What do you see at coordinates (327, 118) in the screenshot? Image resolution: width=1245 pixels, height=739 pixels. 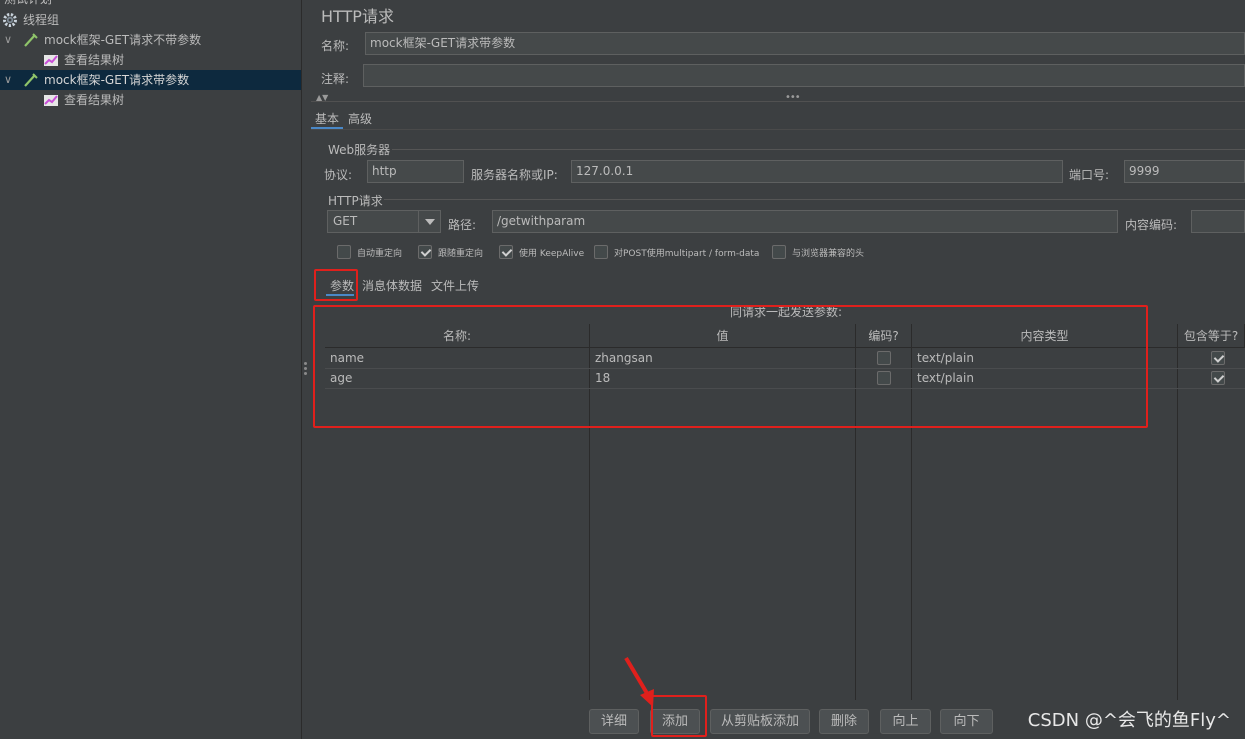 I see `tab-basic: 基本` at bounding box center [327, 118].